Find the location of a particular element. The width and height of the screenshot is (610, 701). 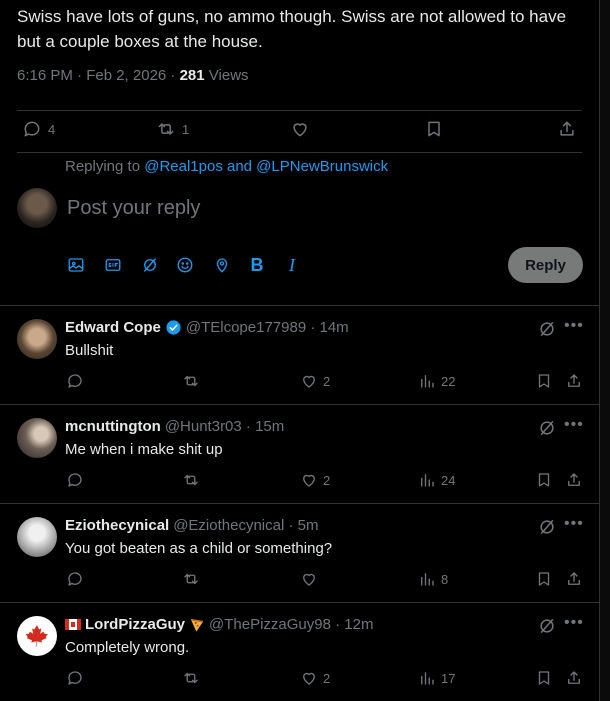

display-name: Eziothecynical is located at coordinates (117, 525).